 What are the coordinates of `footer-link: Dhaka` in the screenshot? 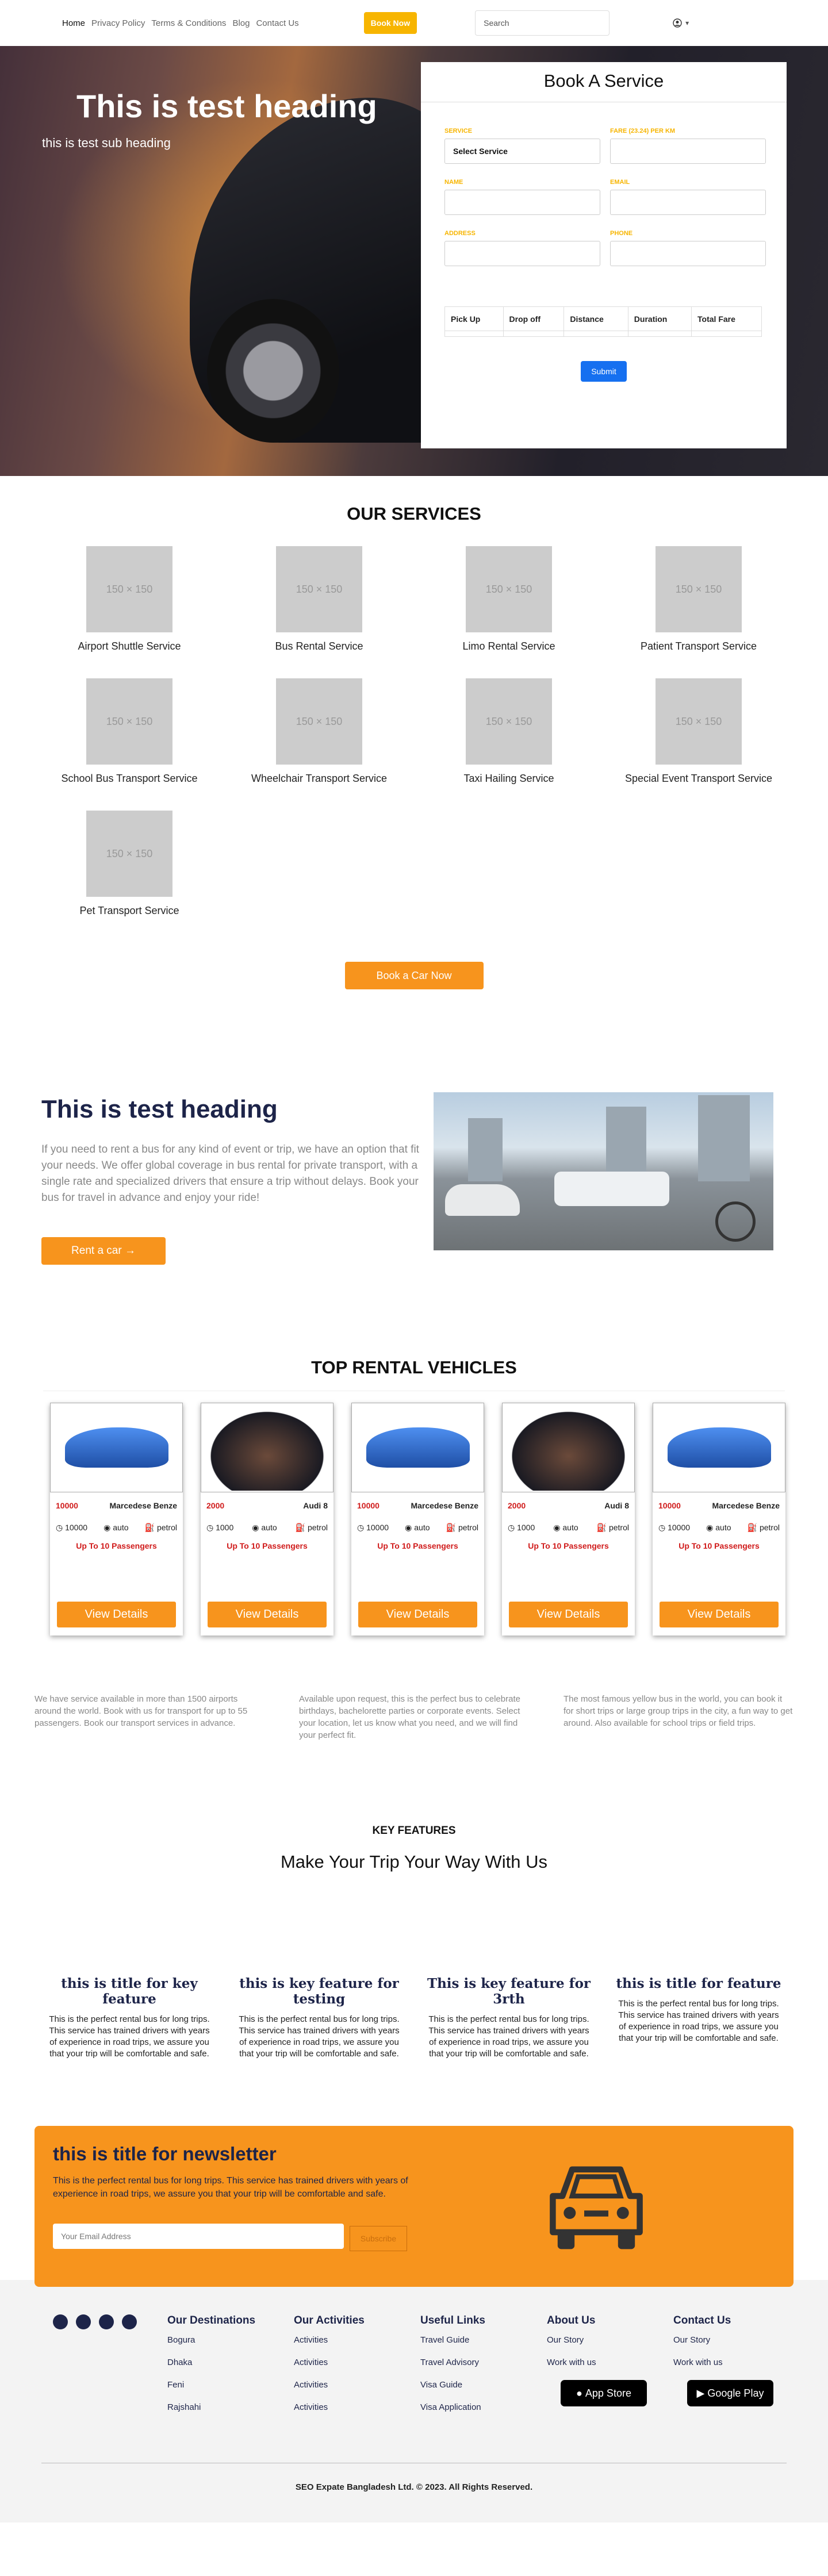 It's located at (211, 2363).